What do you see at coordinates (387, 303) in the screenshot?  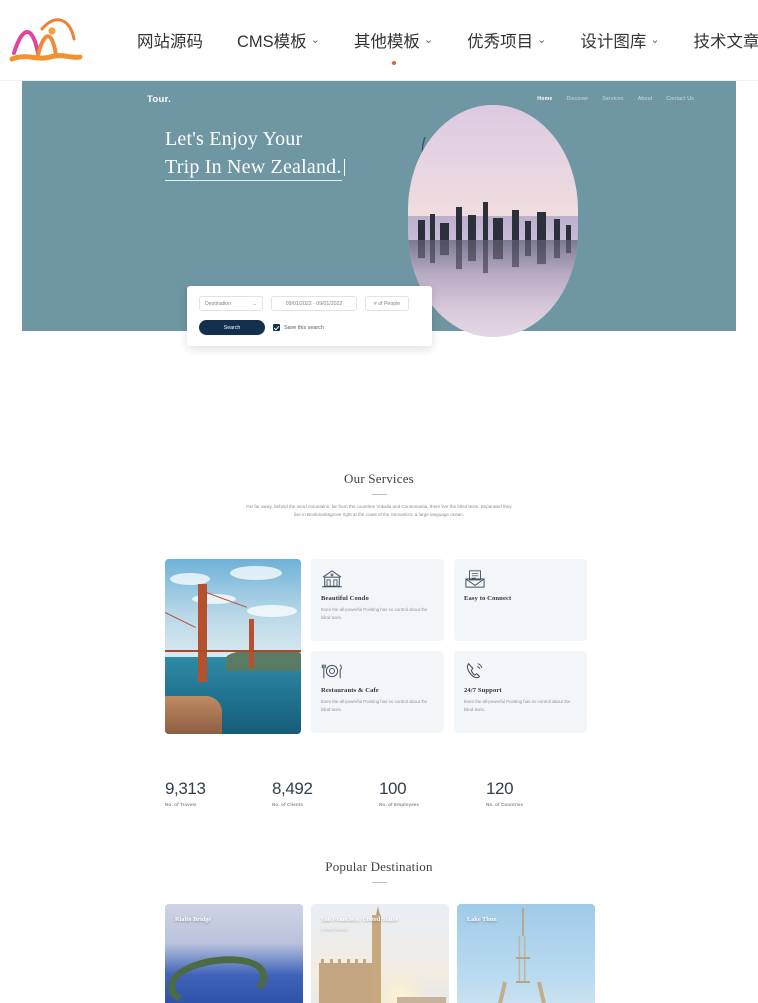 I see `people-count-input: # of People` at bounding box center [387, 303].